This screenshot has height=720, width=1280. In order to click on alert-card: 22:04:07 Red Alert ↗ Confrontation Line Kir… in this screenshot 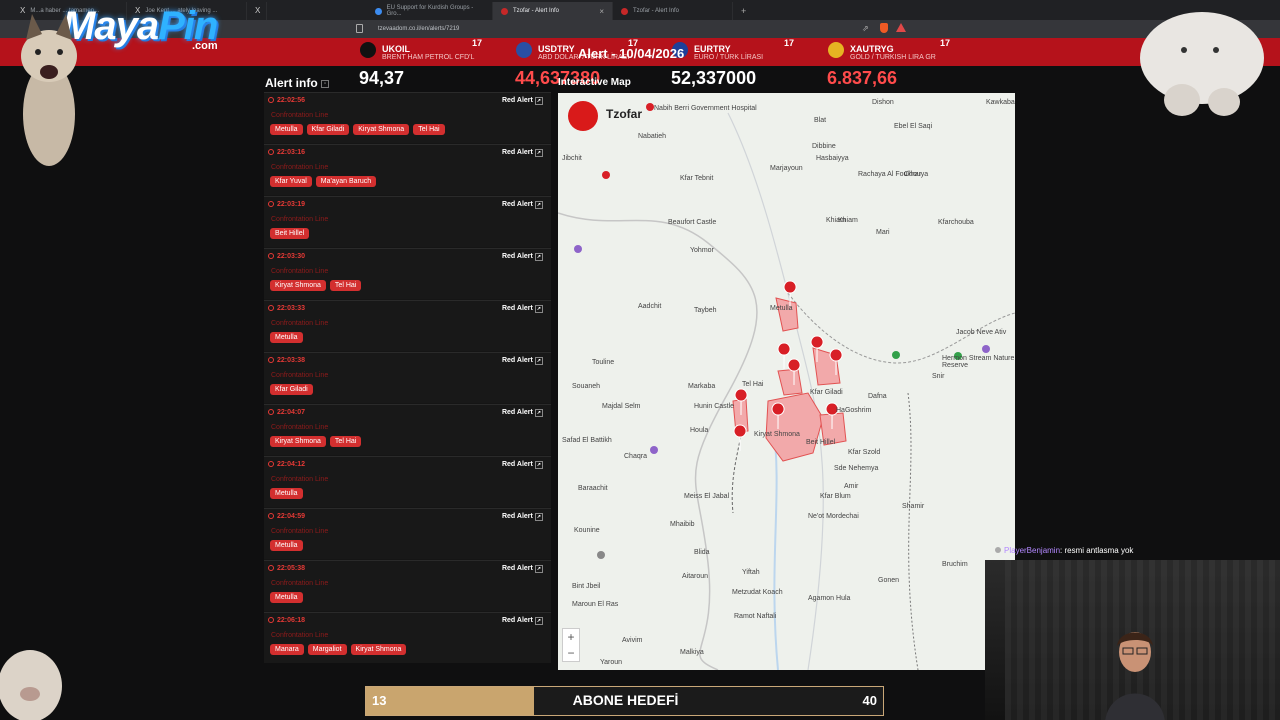, I will do `click(407, 429)`.